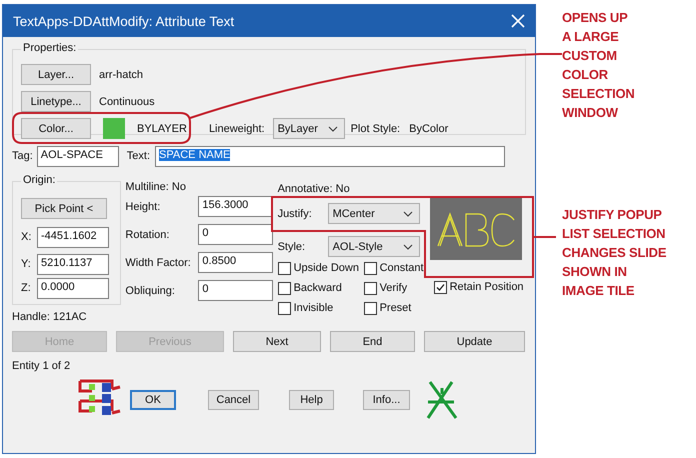  Describe the element at coordinates (150, 290) in the screenshot. I see `metric-label: Obliquing:` at that location.